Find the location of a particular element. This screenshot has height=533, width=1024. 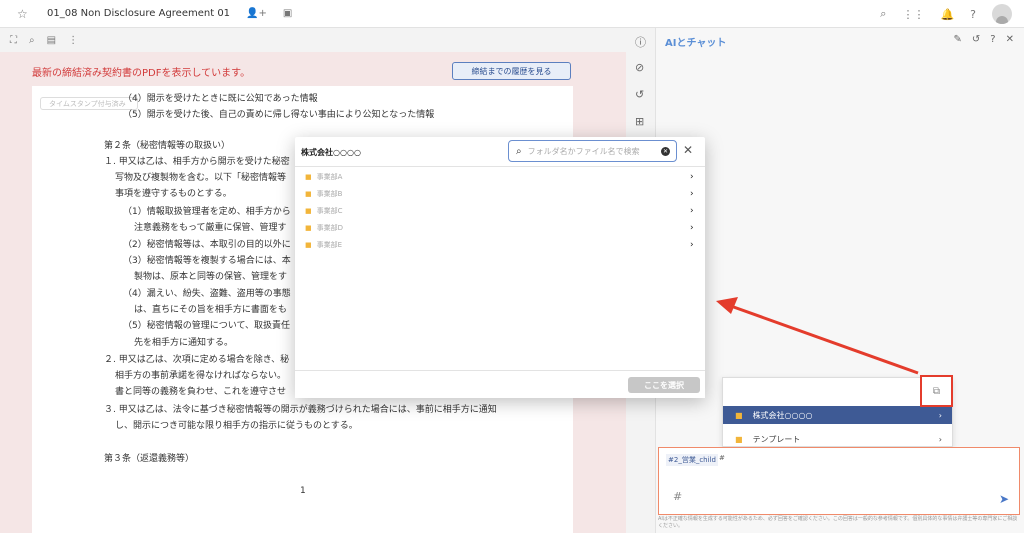

folder-label: 事業部C is located at coordinates (329, 210).